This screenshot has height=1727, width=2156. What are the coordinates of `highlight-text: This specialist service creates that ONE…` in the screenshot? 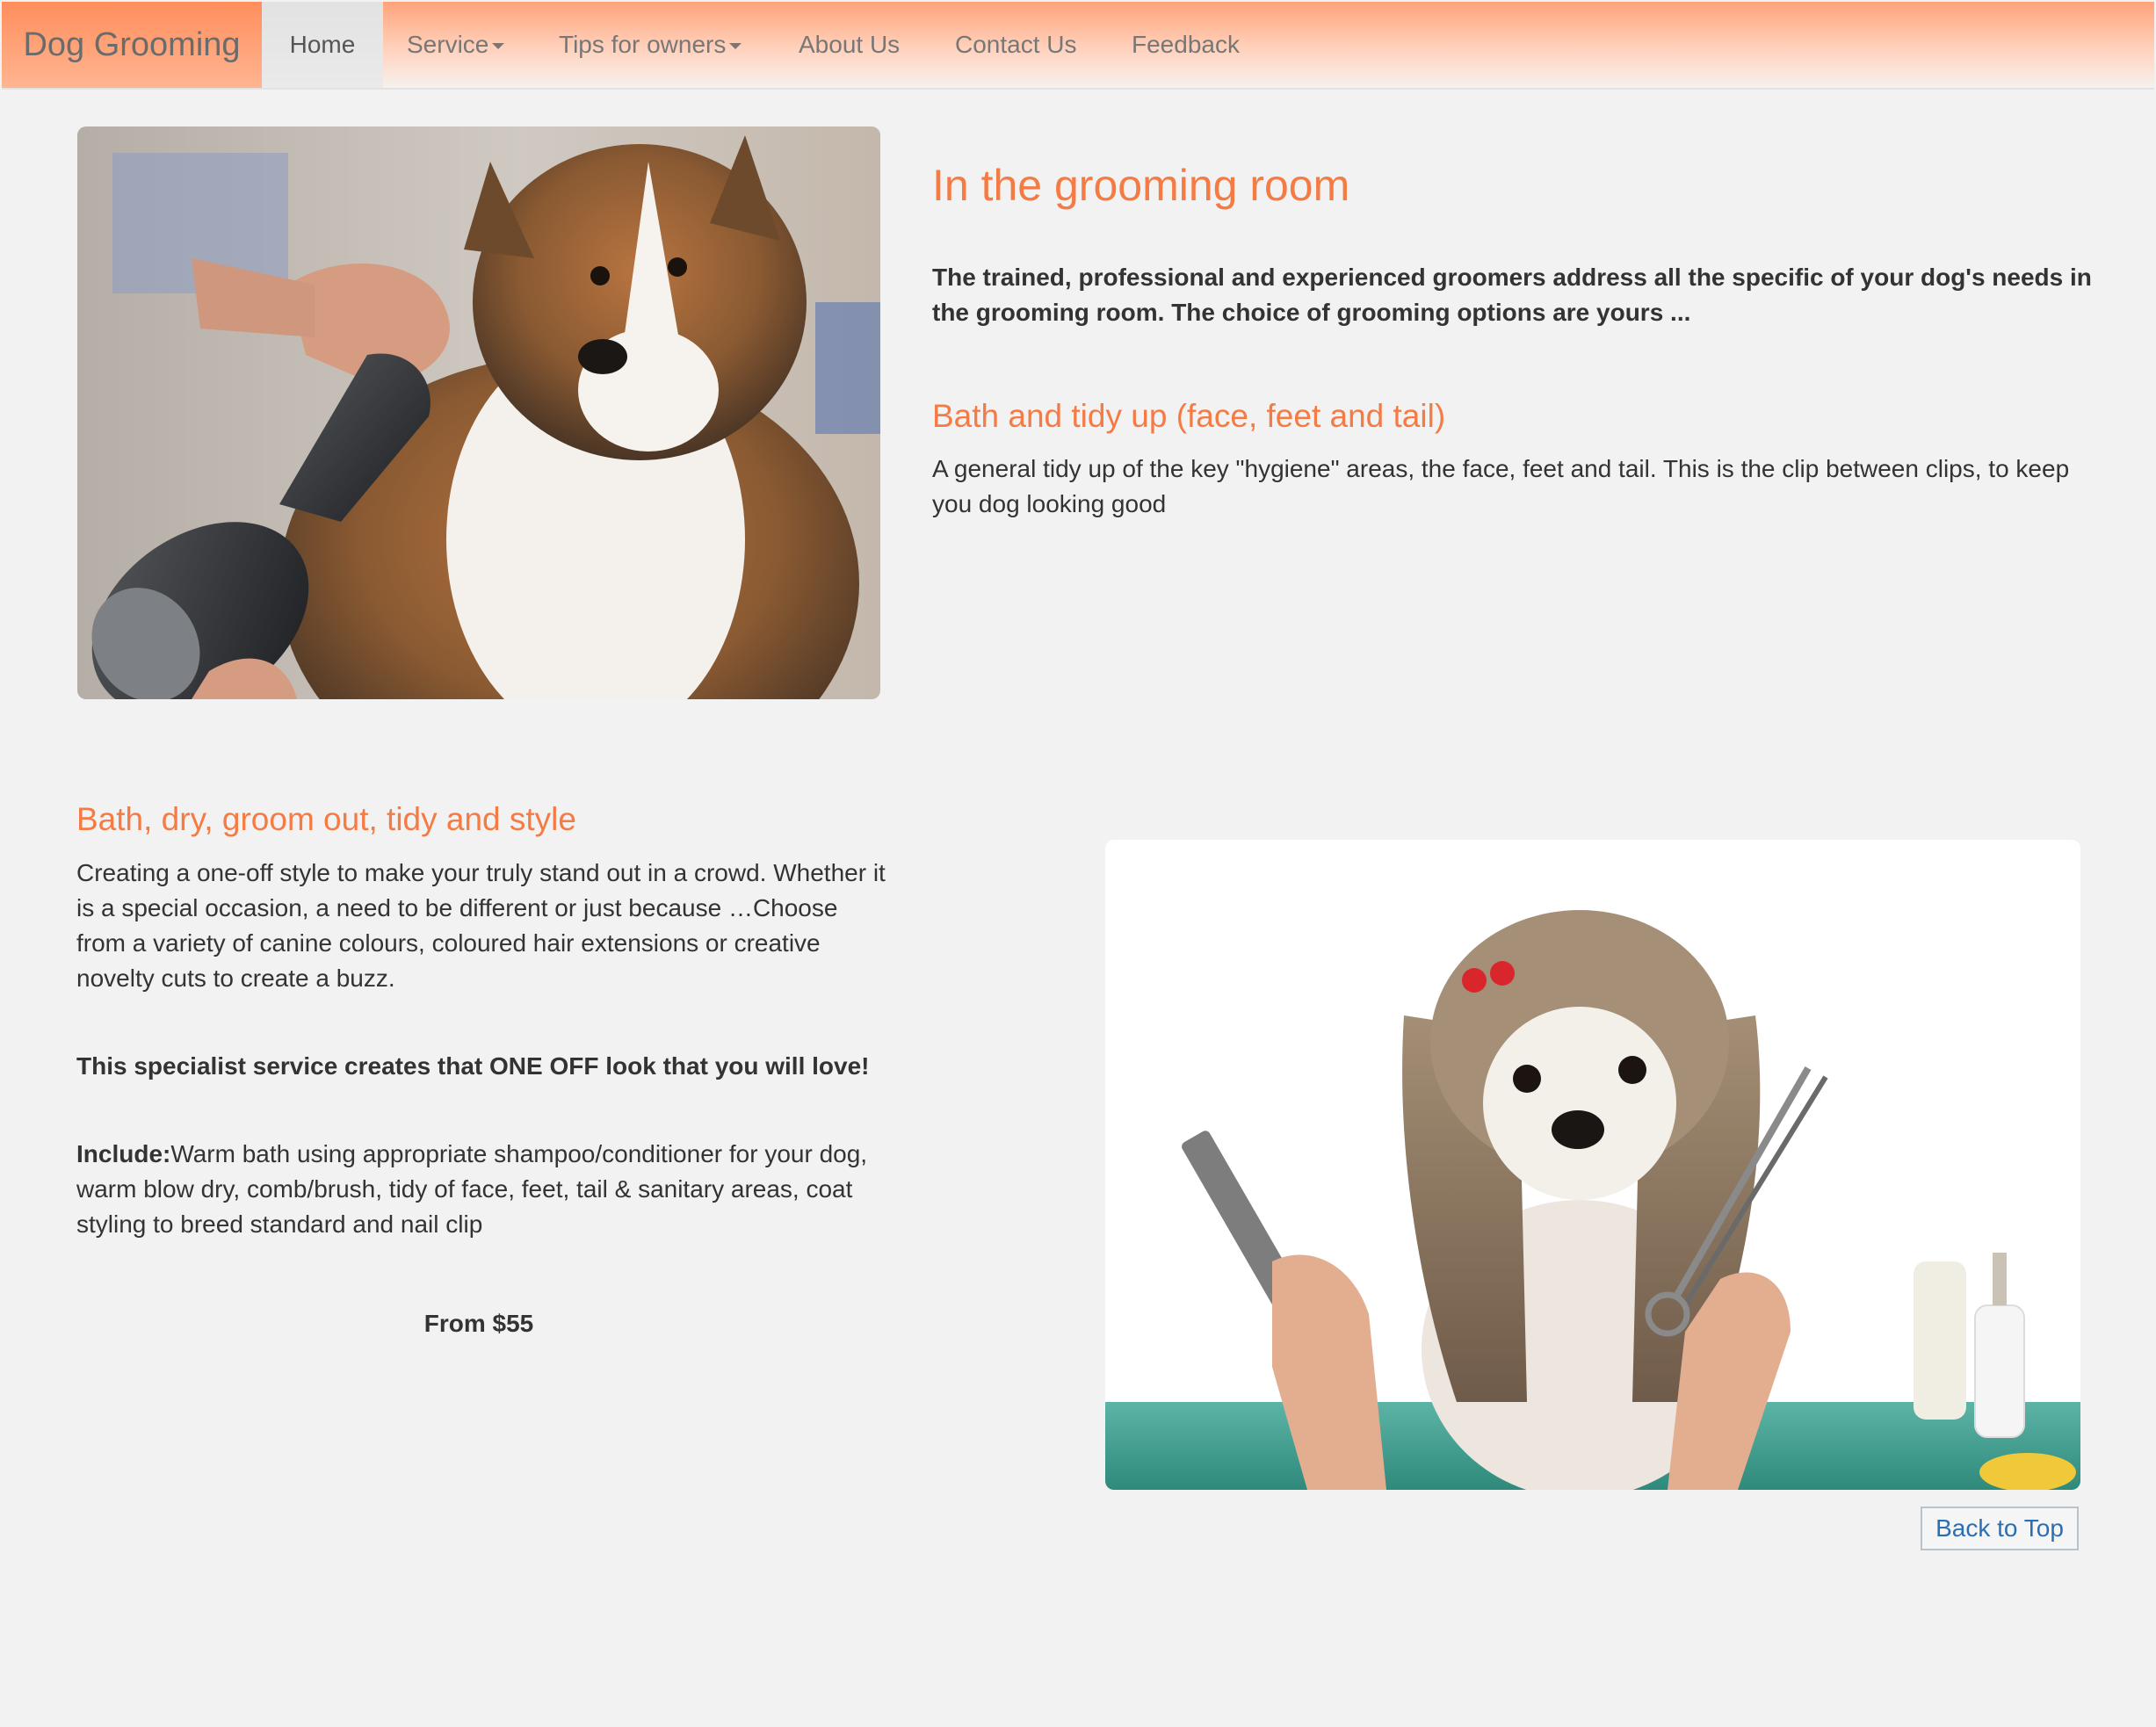 It's located at (473, 1066).